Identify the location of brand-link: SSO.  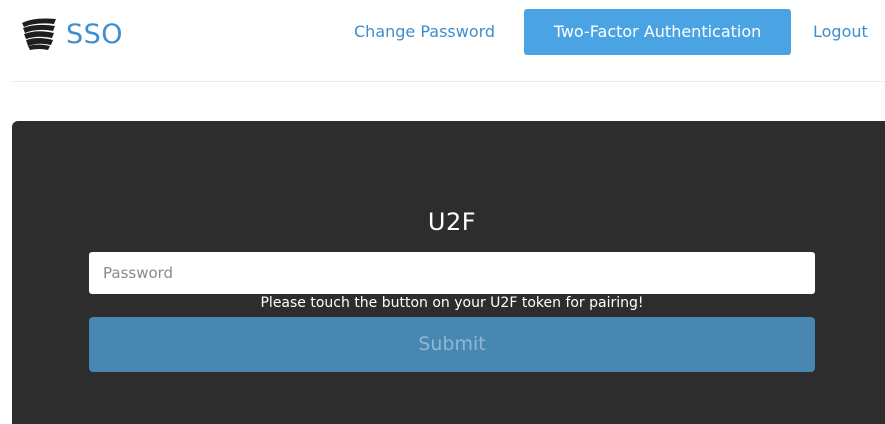
(71, 34).